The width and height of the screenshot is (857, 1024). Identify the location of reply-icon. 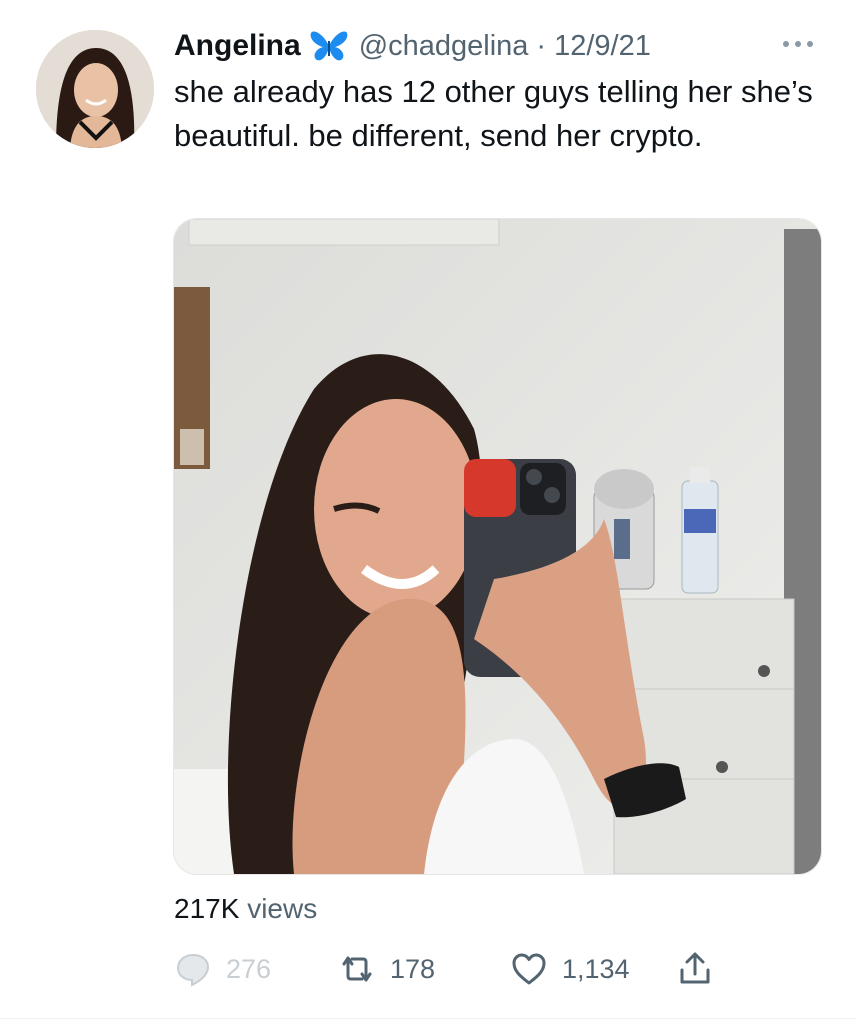
(193, 970).